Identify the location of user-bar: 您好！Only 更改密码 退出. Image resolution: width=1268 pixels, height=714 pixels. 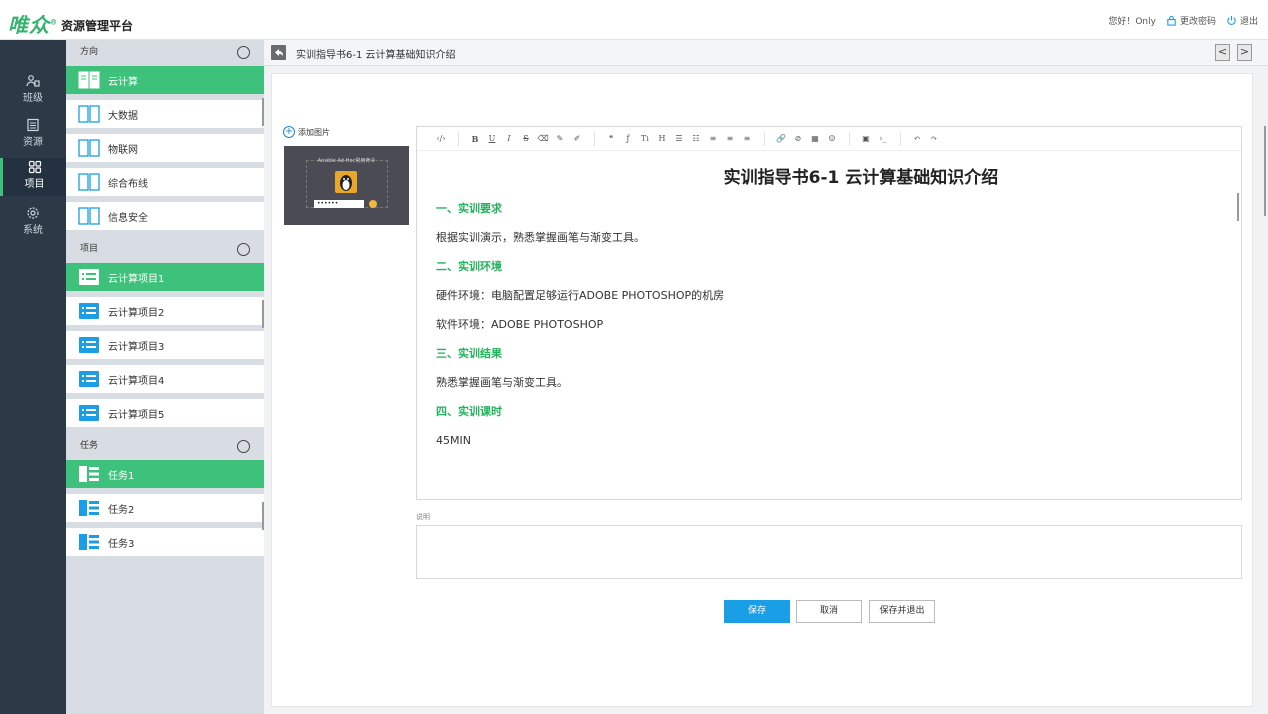
(1178, 20).